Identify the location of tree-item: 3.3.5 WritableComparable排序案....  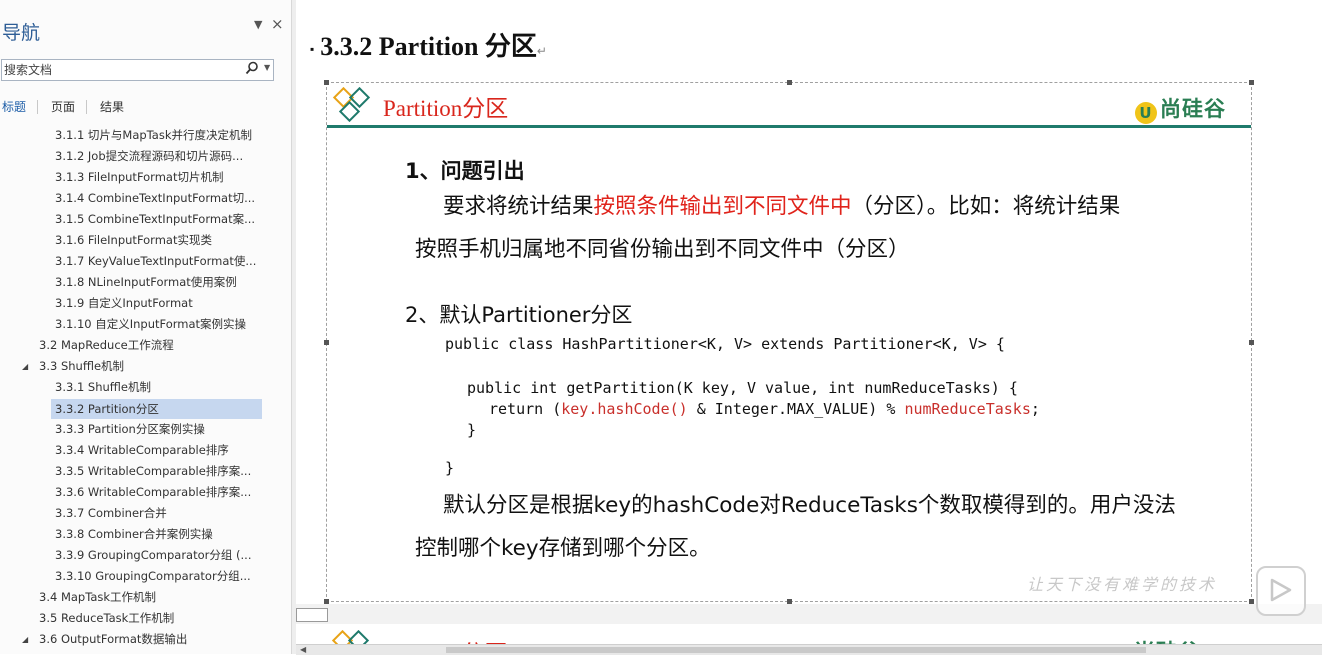
(153, 471).